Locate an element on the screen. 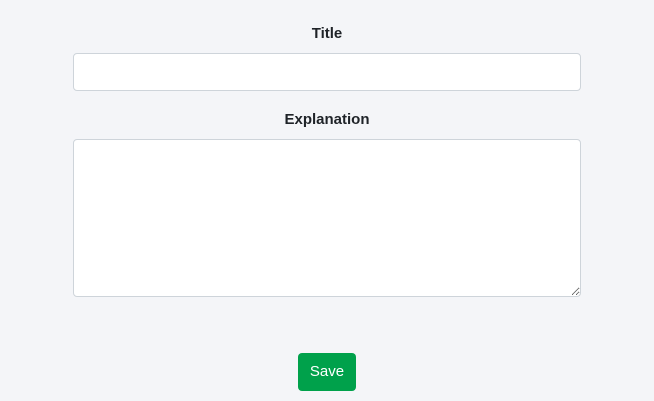 This screenshot has height=401, width=654. explanation-label: Explanation is located at coordinates (327, 119).